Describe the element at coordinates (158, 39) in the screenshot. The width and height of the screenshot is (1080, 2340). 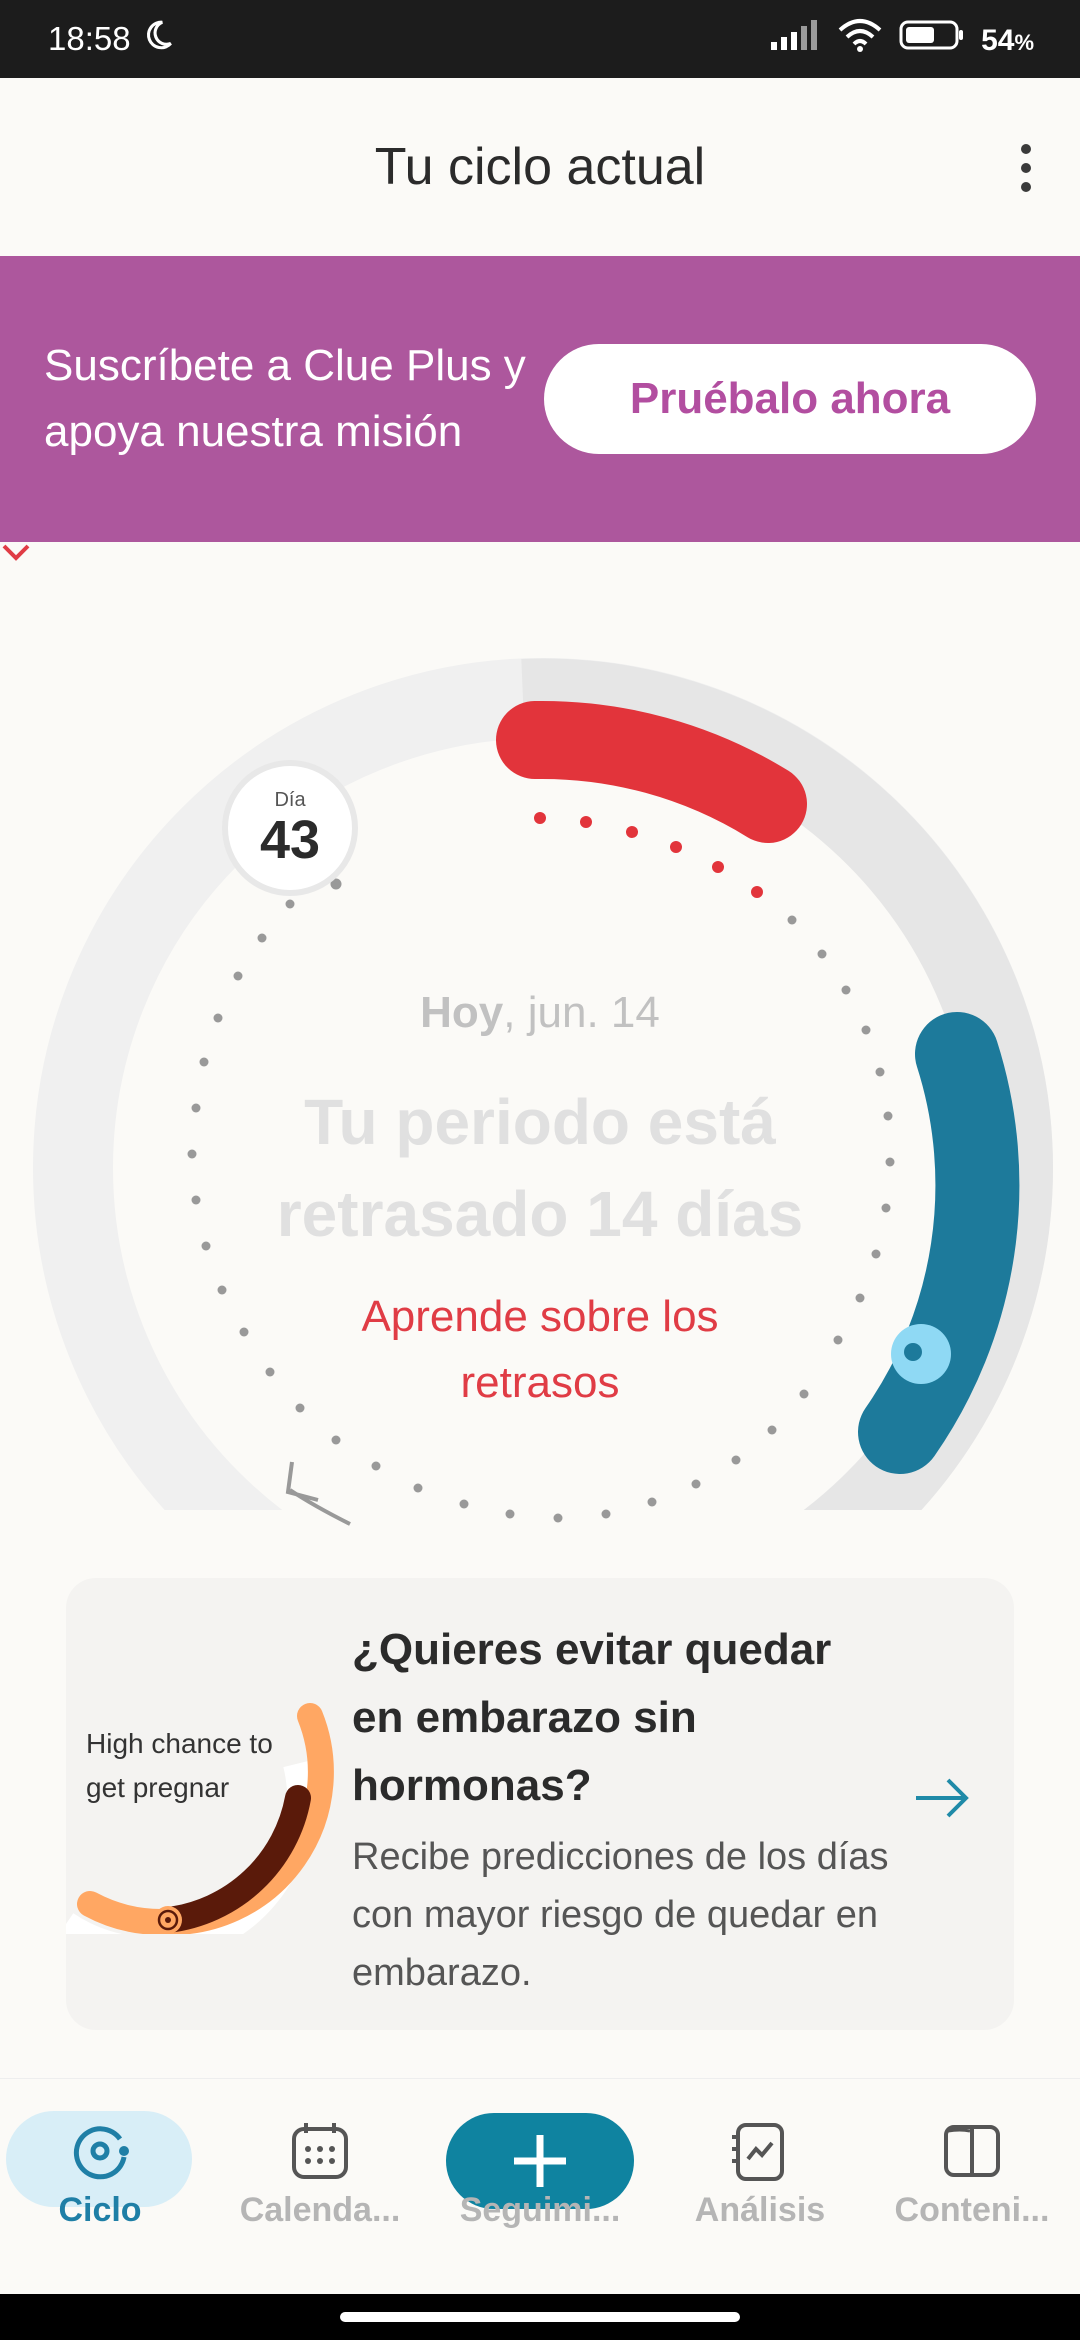
I see `moon-icon` at that location.